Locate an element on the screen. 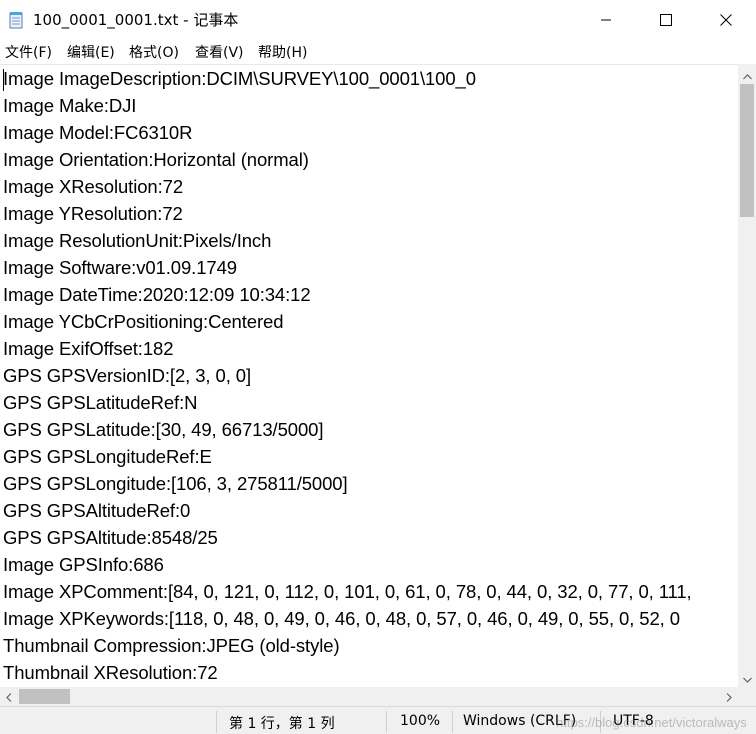  maximize-button is located at coordinates (666, 20).